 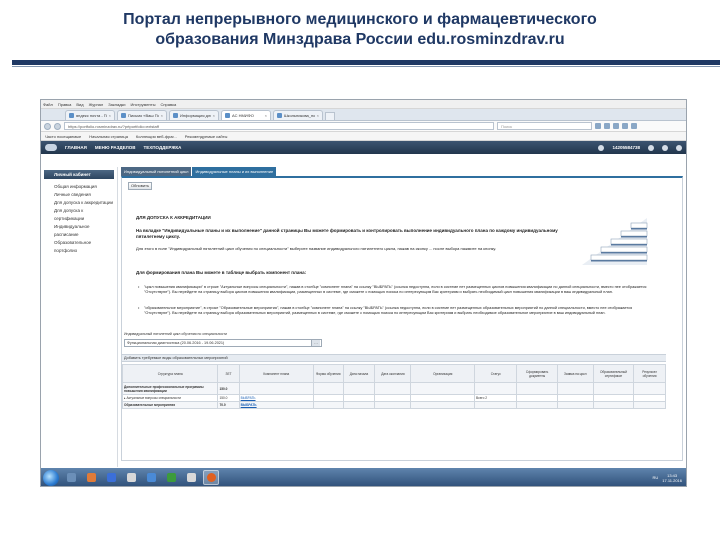 What do you see at coordinates (71, 115) in the screenshot?
I see `favicon-icon` at bounding box center [71, 115].